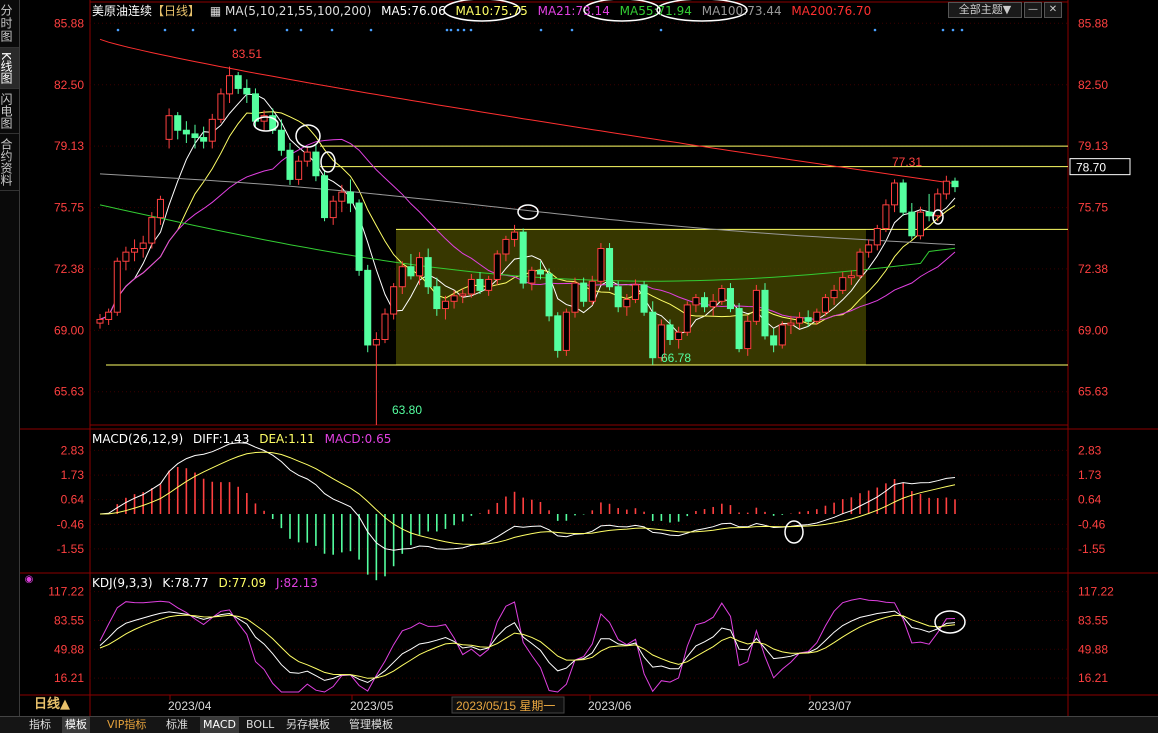 This screenshot has height=733, width=1158. What do you see at coordinates (1090, 475) in the screenshot?
I see `macd-tick-right: 1.73` at bounding box center [1090, 475].